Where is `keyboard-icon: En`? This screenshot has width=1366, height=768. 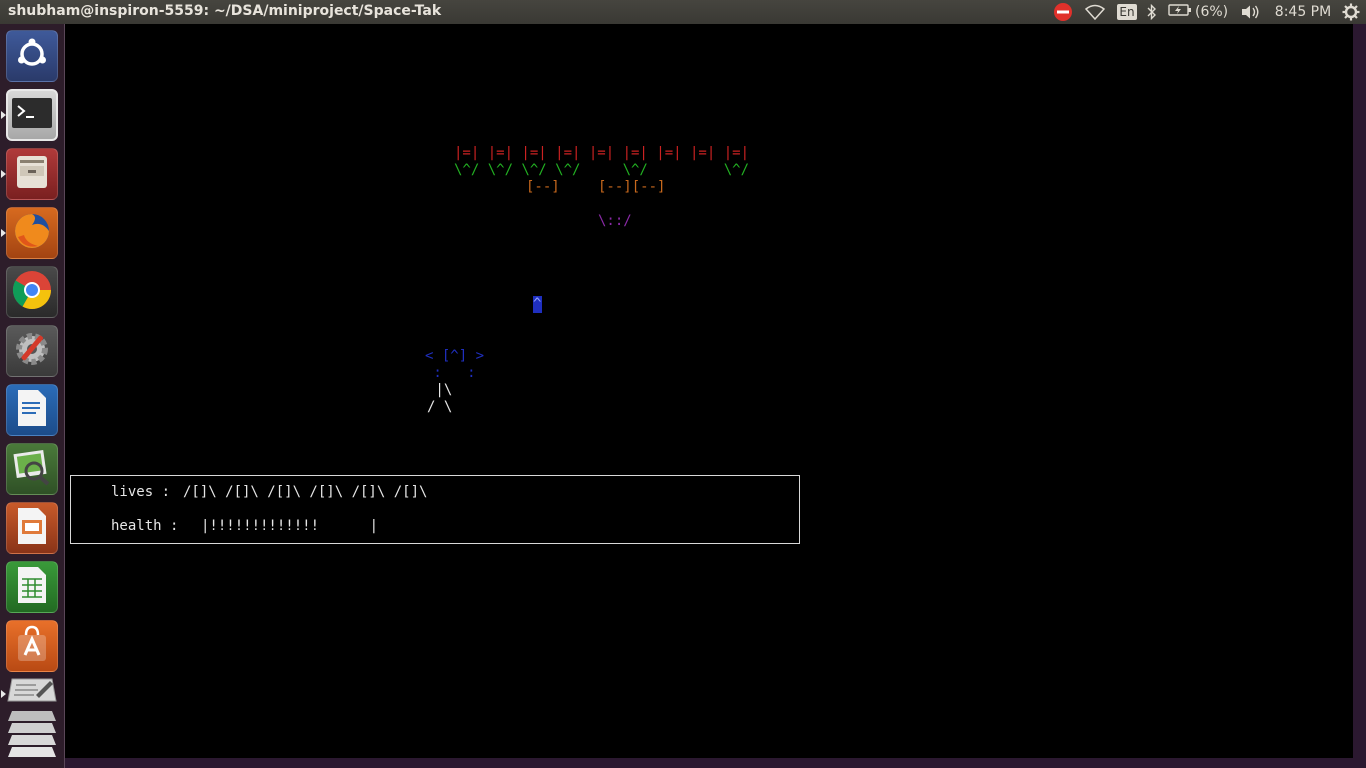 keyboard-icon: En is located at coordinates (1127, 12).